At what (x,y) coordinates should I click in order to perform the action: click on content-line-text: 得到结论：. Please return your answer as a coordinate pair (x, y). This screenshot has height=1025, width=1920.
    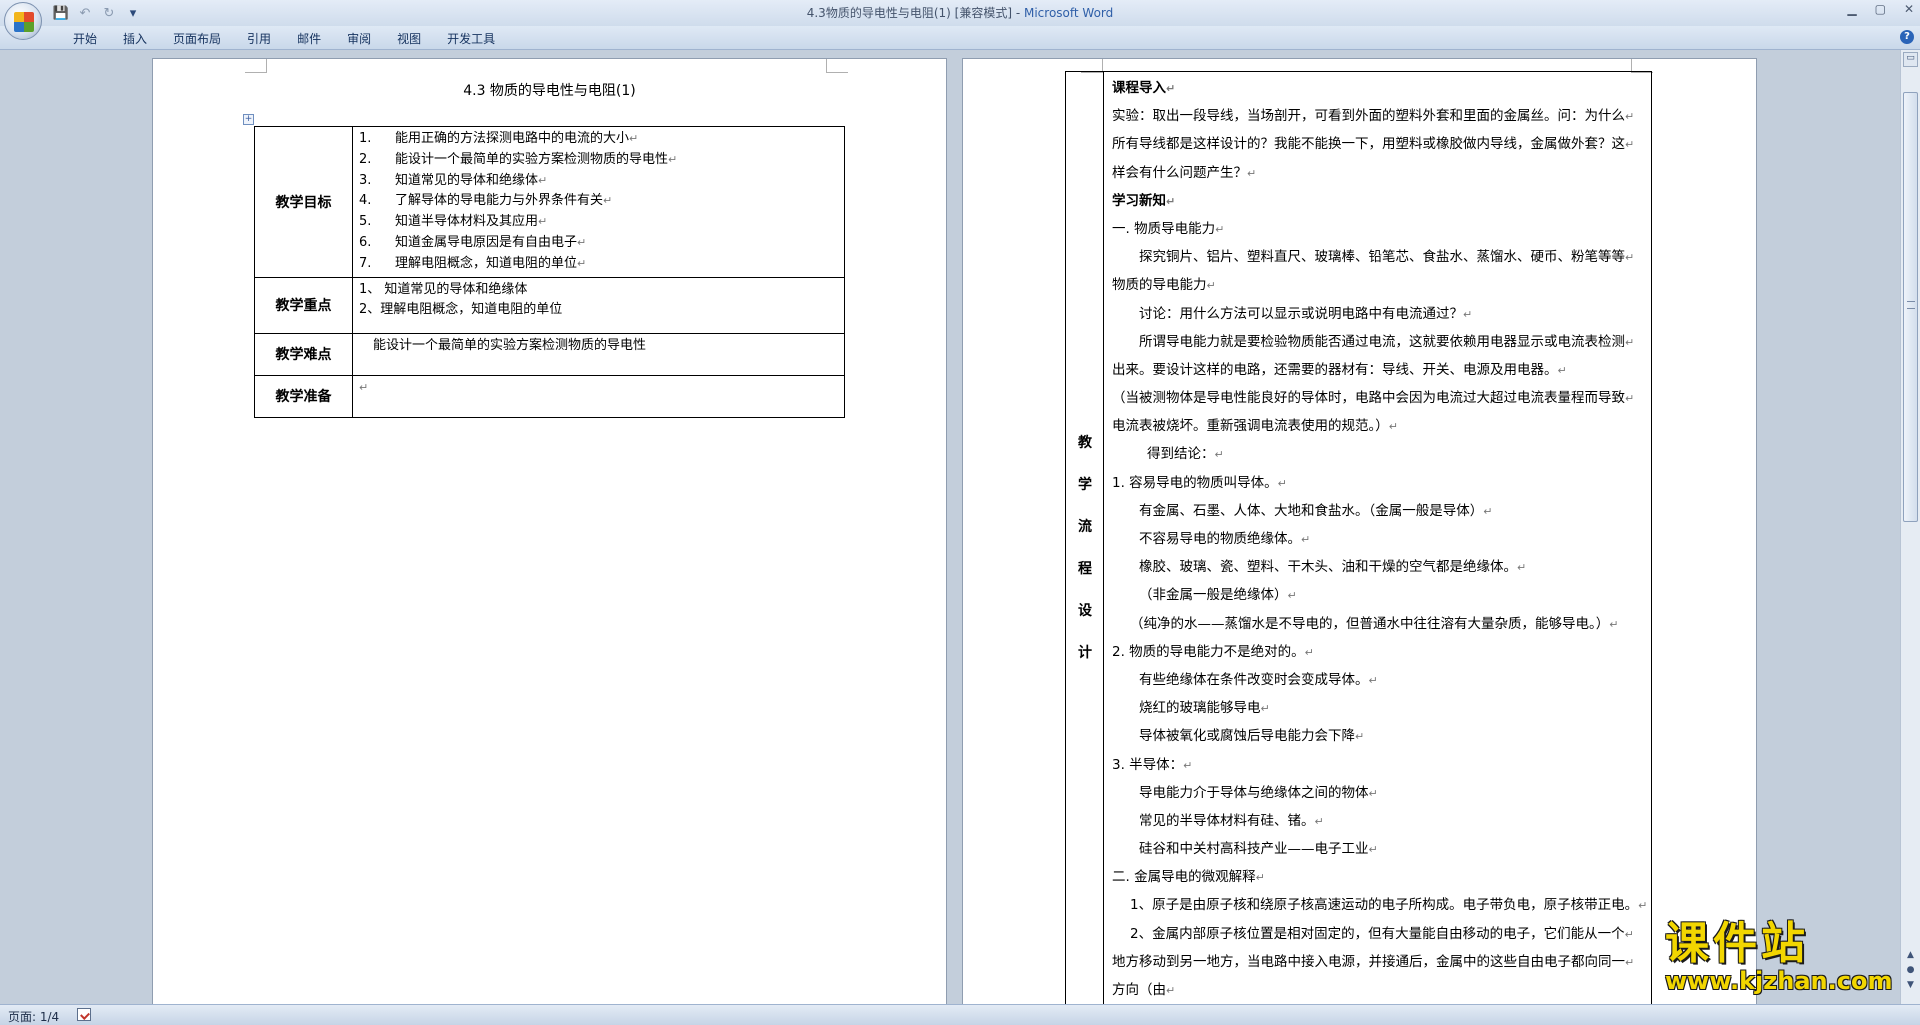
    Looking at the image, I should click on (1181, 454).